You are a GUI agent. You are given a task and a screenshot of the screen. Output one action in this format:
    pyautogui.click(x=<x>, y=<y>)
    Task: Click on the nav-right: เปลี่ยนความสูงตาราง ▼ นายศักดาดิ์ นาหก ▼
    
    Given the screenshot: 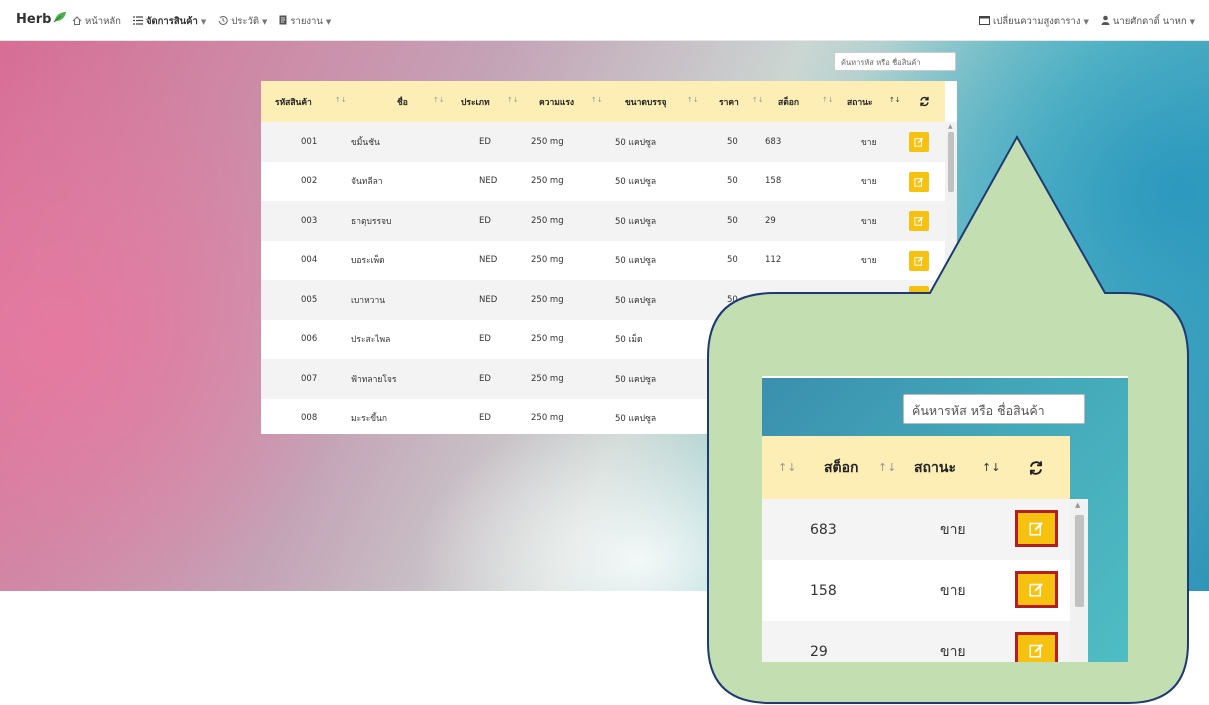 What is the action you would take?
    pyautogui.click(x=1087, y=21)
    